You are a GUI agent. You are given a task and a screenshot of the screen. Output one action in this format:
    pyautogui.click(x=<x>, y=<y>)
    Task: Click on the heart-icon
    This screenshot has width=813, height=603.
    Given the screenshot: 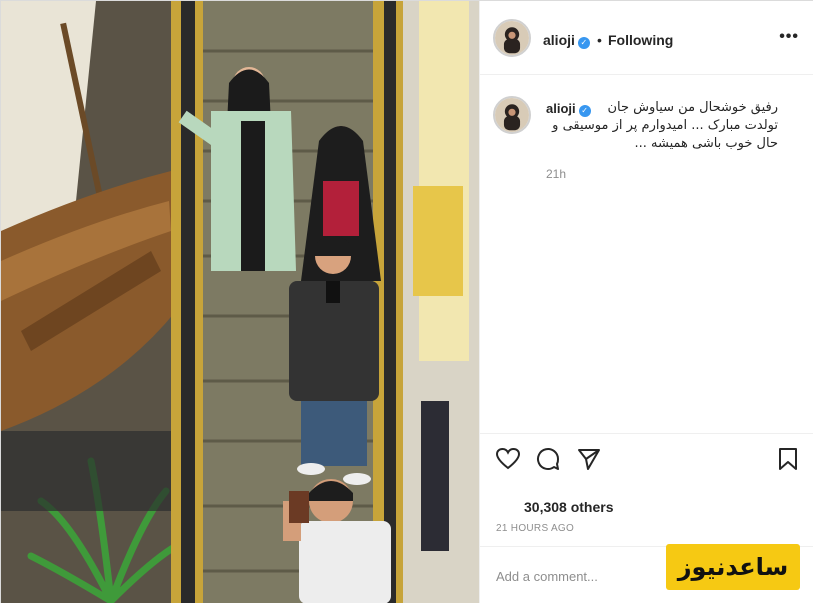 What is the action you would take?
    pyautogui.click(x=508, y=459)
    